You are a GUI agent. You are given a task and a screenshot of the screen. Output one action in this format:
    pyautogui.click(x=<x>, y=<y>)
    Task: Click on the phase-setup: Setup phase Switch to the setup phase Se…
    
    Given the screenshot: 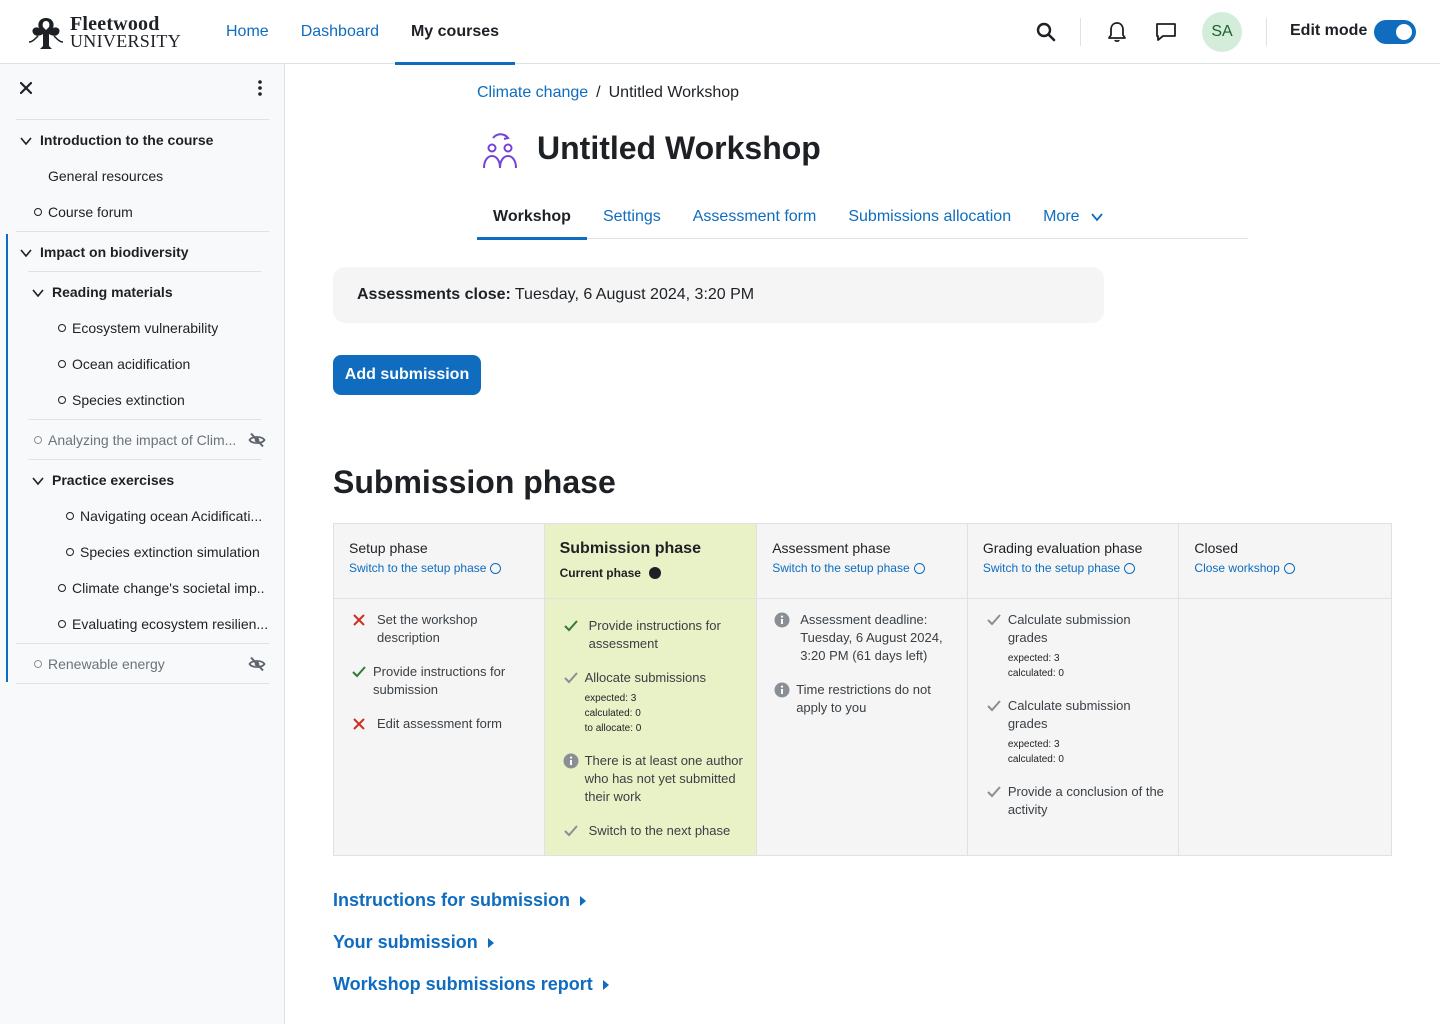 What is the action you would take?
    pyautogui.click(x=439, y=689)
    